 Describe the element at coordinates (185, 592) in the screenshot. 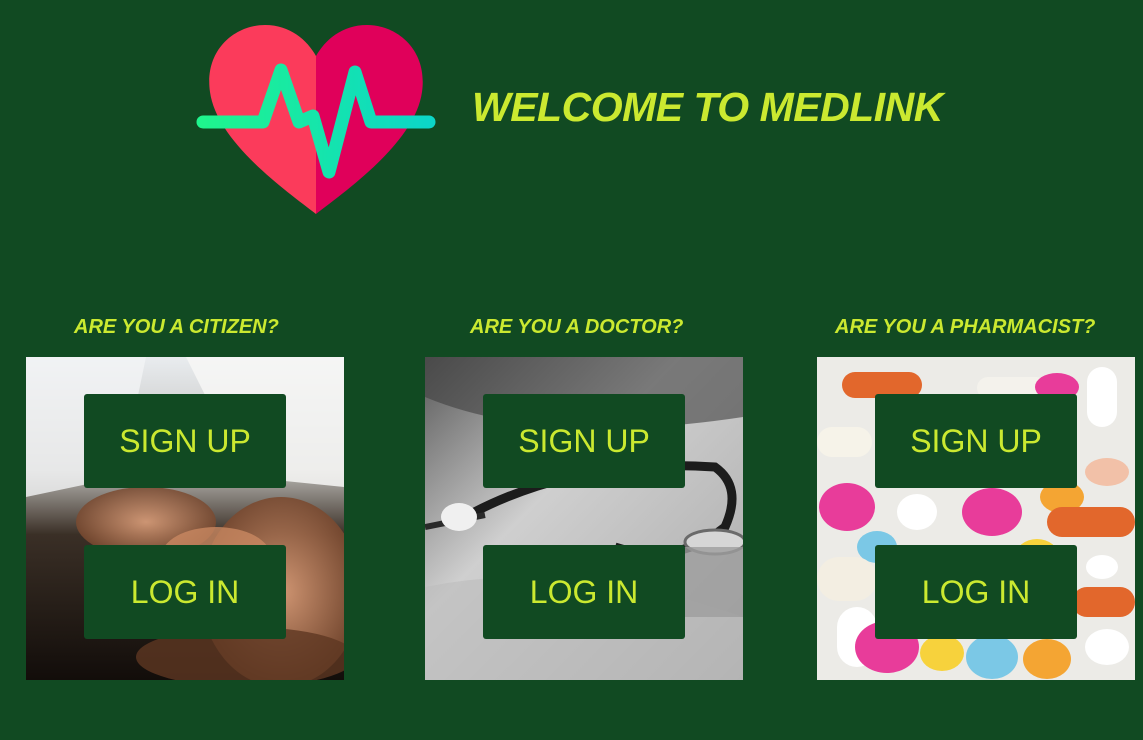

I see `citizen-login-button: LOG IN` at that location.